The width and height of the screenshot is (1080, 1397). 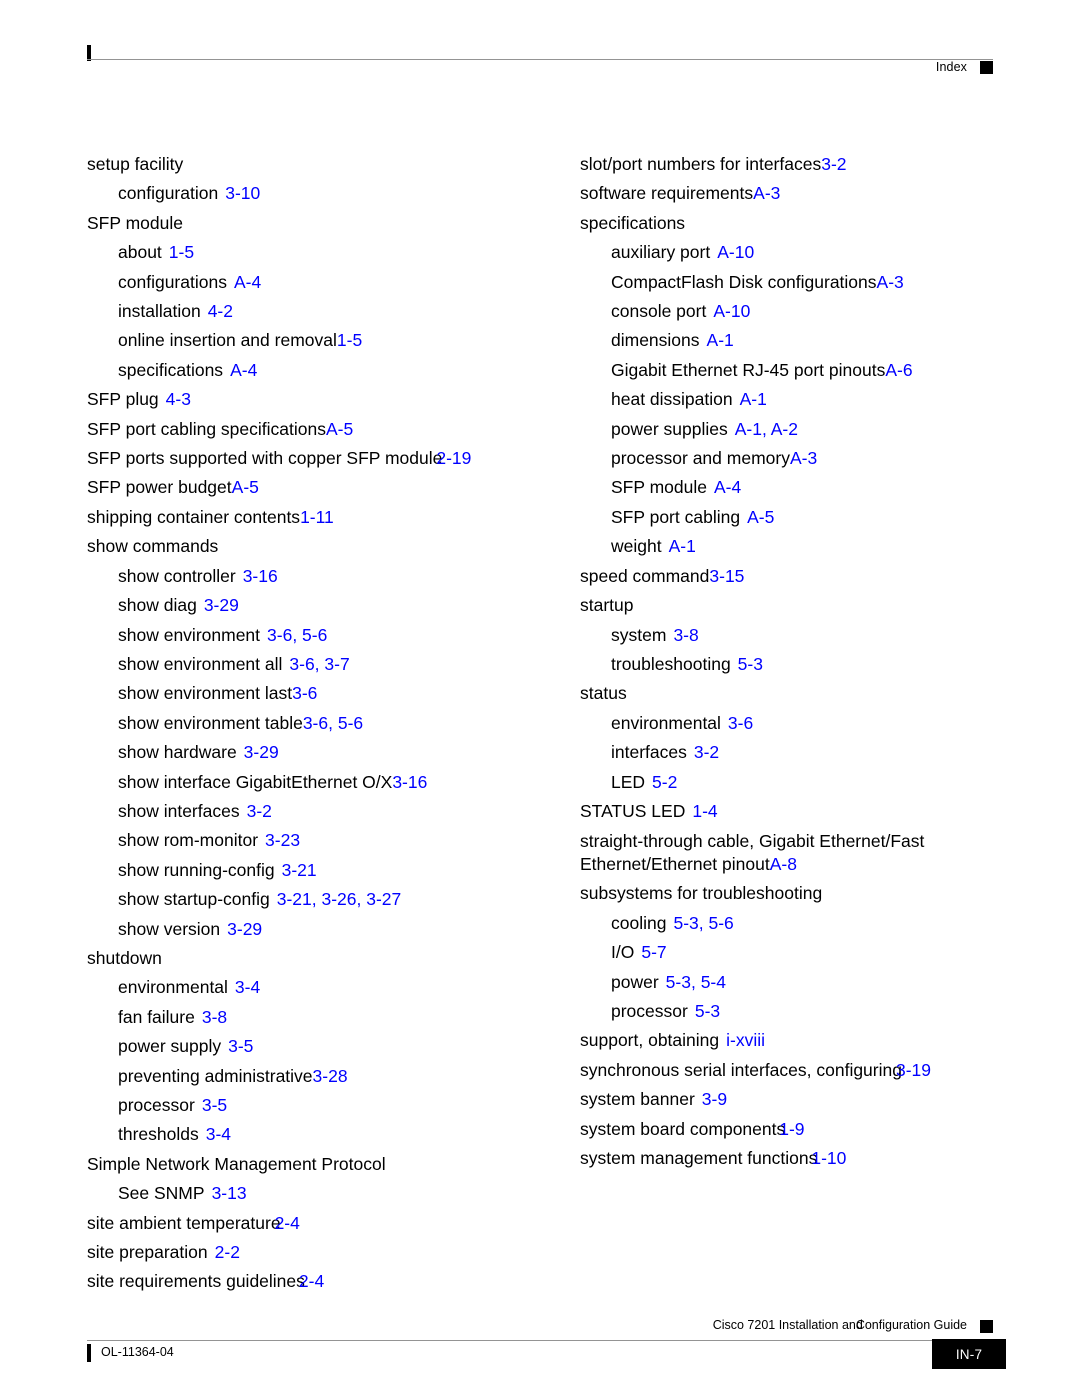 I want to click on index-entry: processor and memoryA-3, so click(x=815, y=458).